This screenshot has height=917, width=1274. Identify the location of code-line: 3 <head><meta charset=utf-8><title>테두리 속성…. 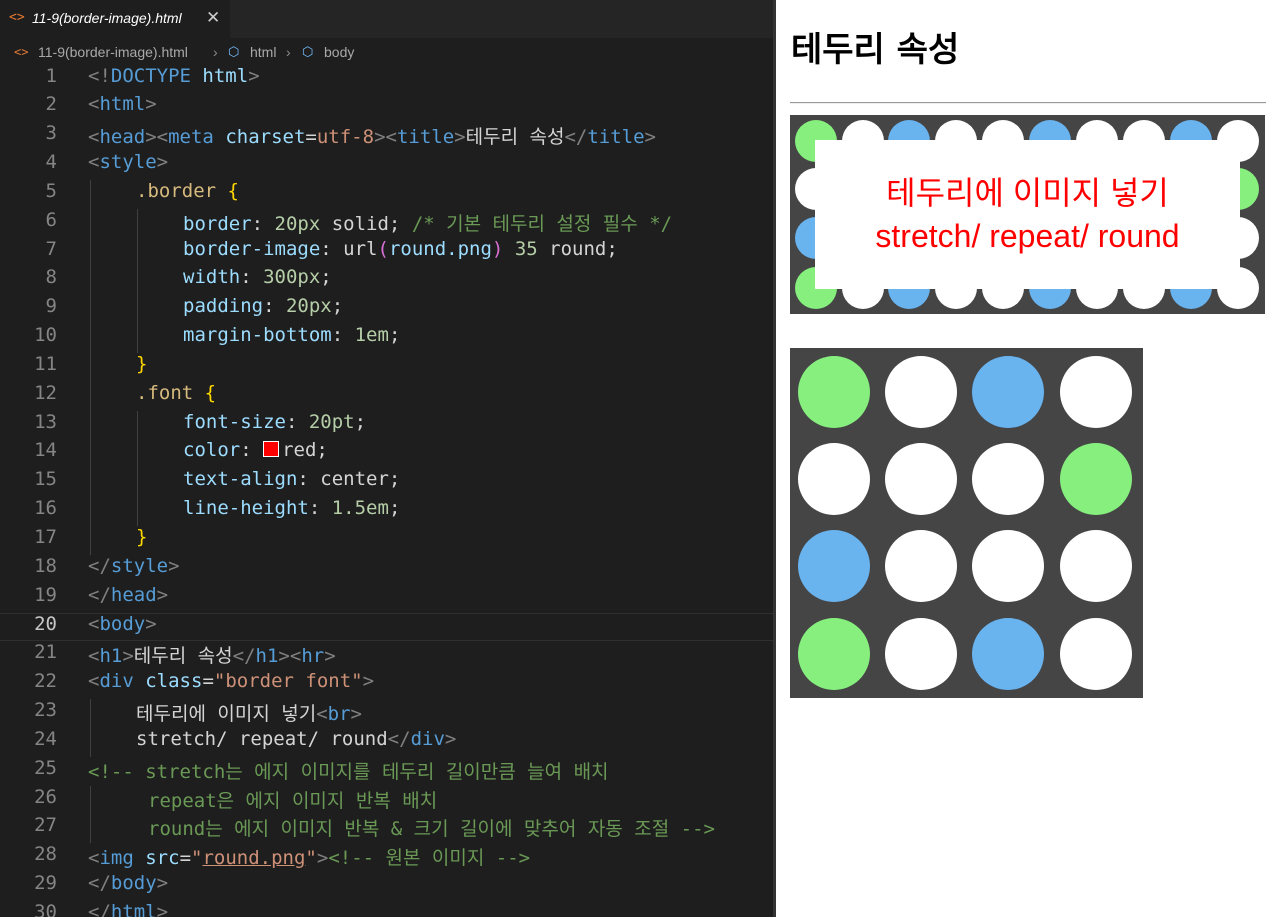
(386, 136).